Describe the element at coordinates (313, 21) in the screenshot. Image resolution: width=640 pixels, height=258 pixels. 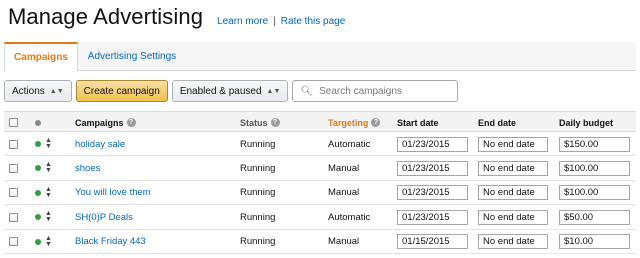
I see `rate-page-link: Rate this page` at that location.